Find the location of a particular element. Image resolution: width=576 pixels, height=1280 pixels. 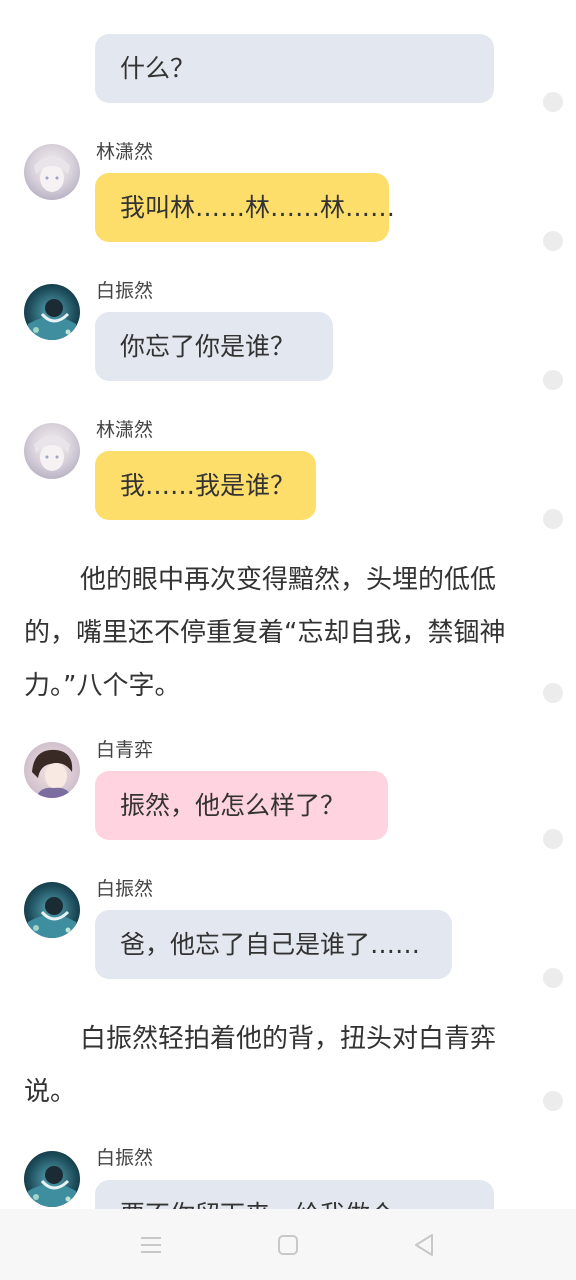

avatar-bai-qingyi is located at coordinates (52, 770).